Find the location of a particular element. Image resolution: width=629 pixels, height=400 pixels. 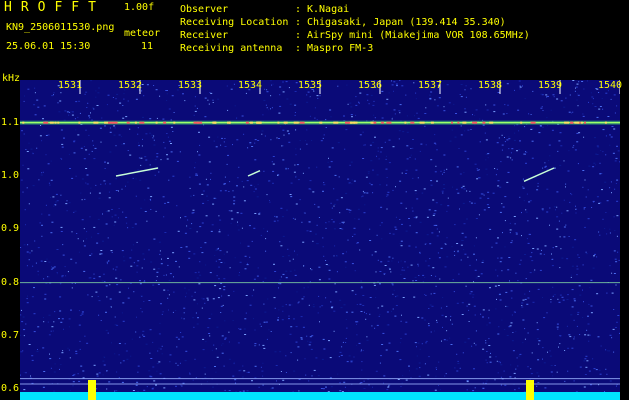

info-row: Receiving antenna: Maspro FM-3 is located at coordinates (277, 48).